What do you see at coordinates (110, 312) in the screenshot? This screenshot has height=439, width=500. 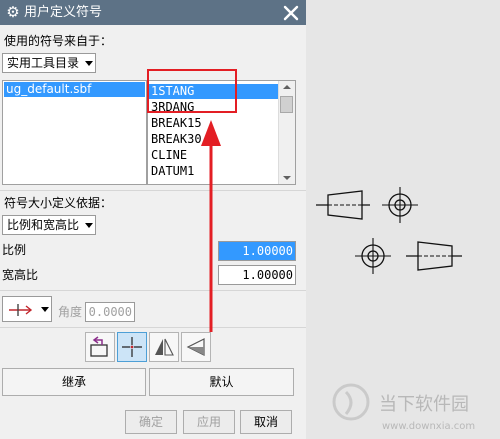 I see `angle-input: 0.0000` at bounding box center [110, 312].